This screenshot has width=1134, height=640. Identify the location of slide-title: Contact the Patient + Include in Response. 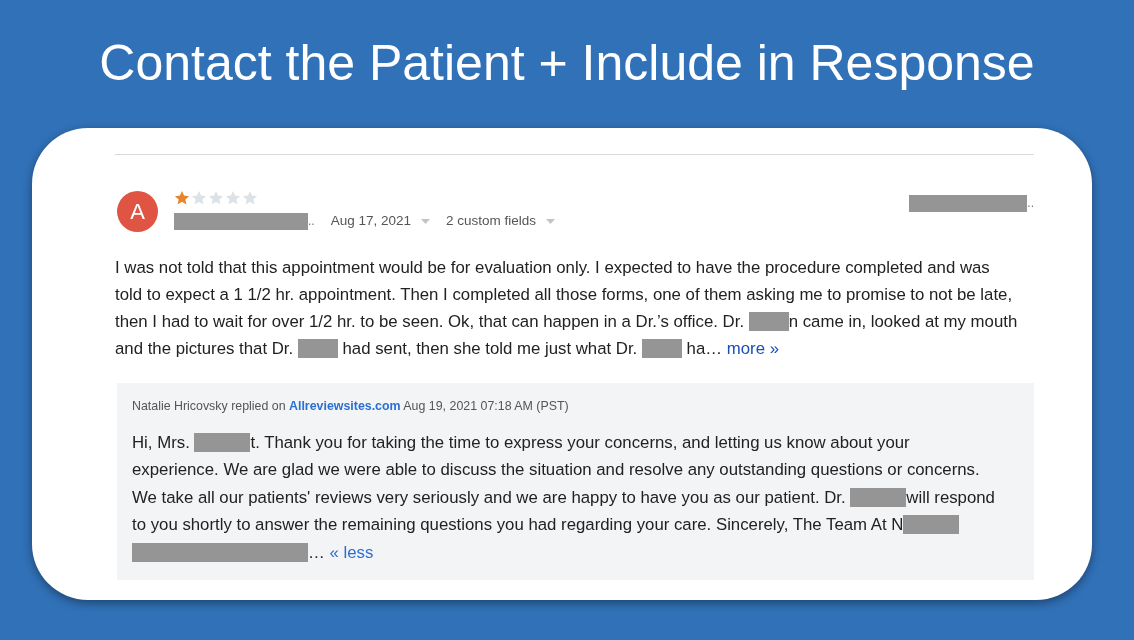
(567, 63).